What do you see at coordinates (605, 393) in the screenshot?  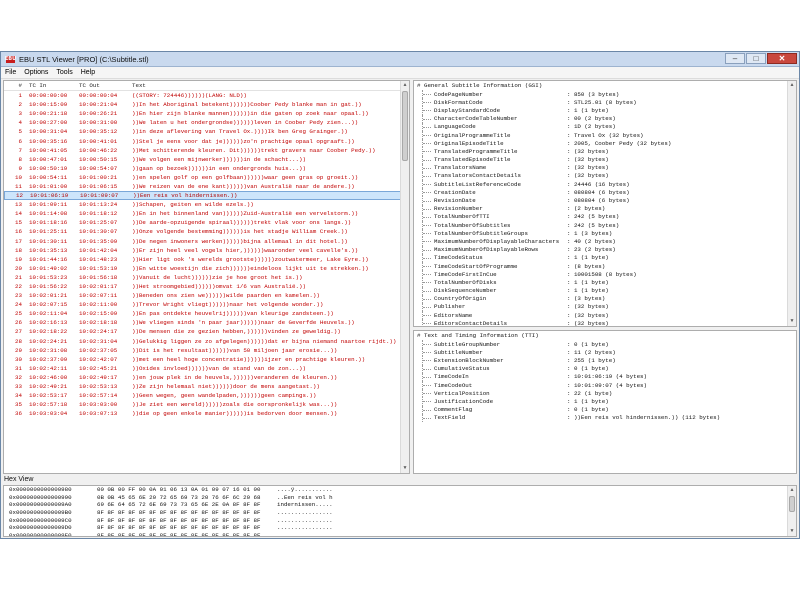 I see `tti-field: VerticalPosition: 22 (1 byte)` at bounding box center [605, 393].